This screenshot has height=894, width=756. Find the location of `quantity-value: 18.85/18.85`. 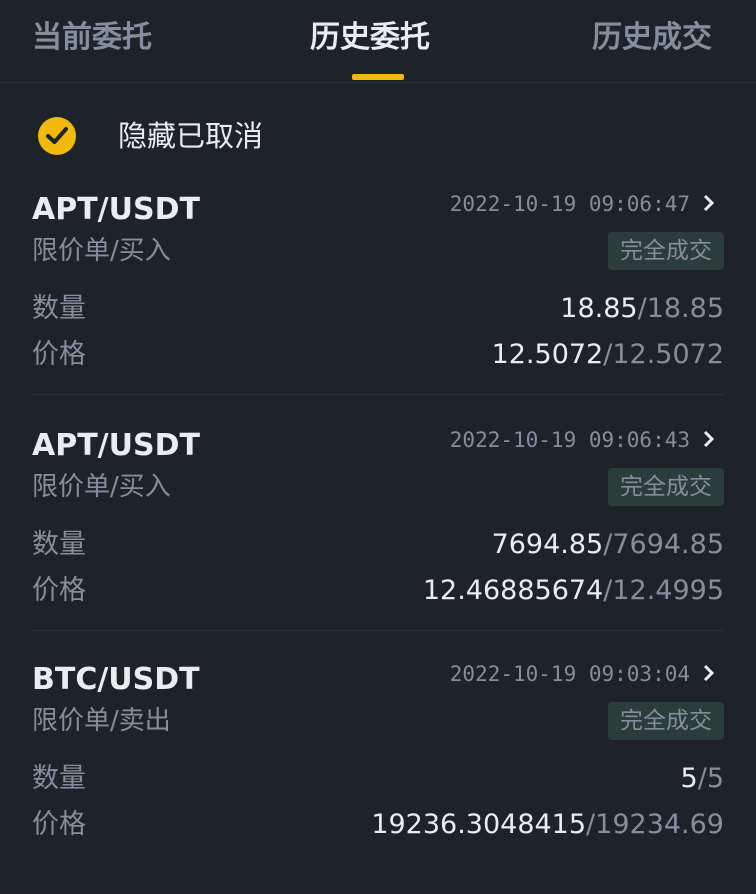

quantity-value: 18.85/18.85 is located at coordinates (642, 309).